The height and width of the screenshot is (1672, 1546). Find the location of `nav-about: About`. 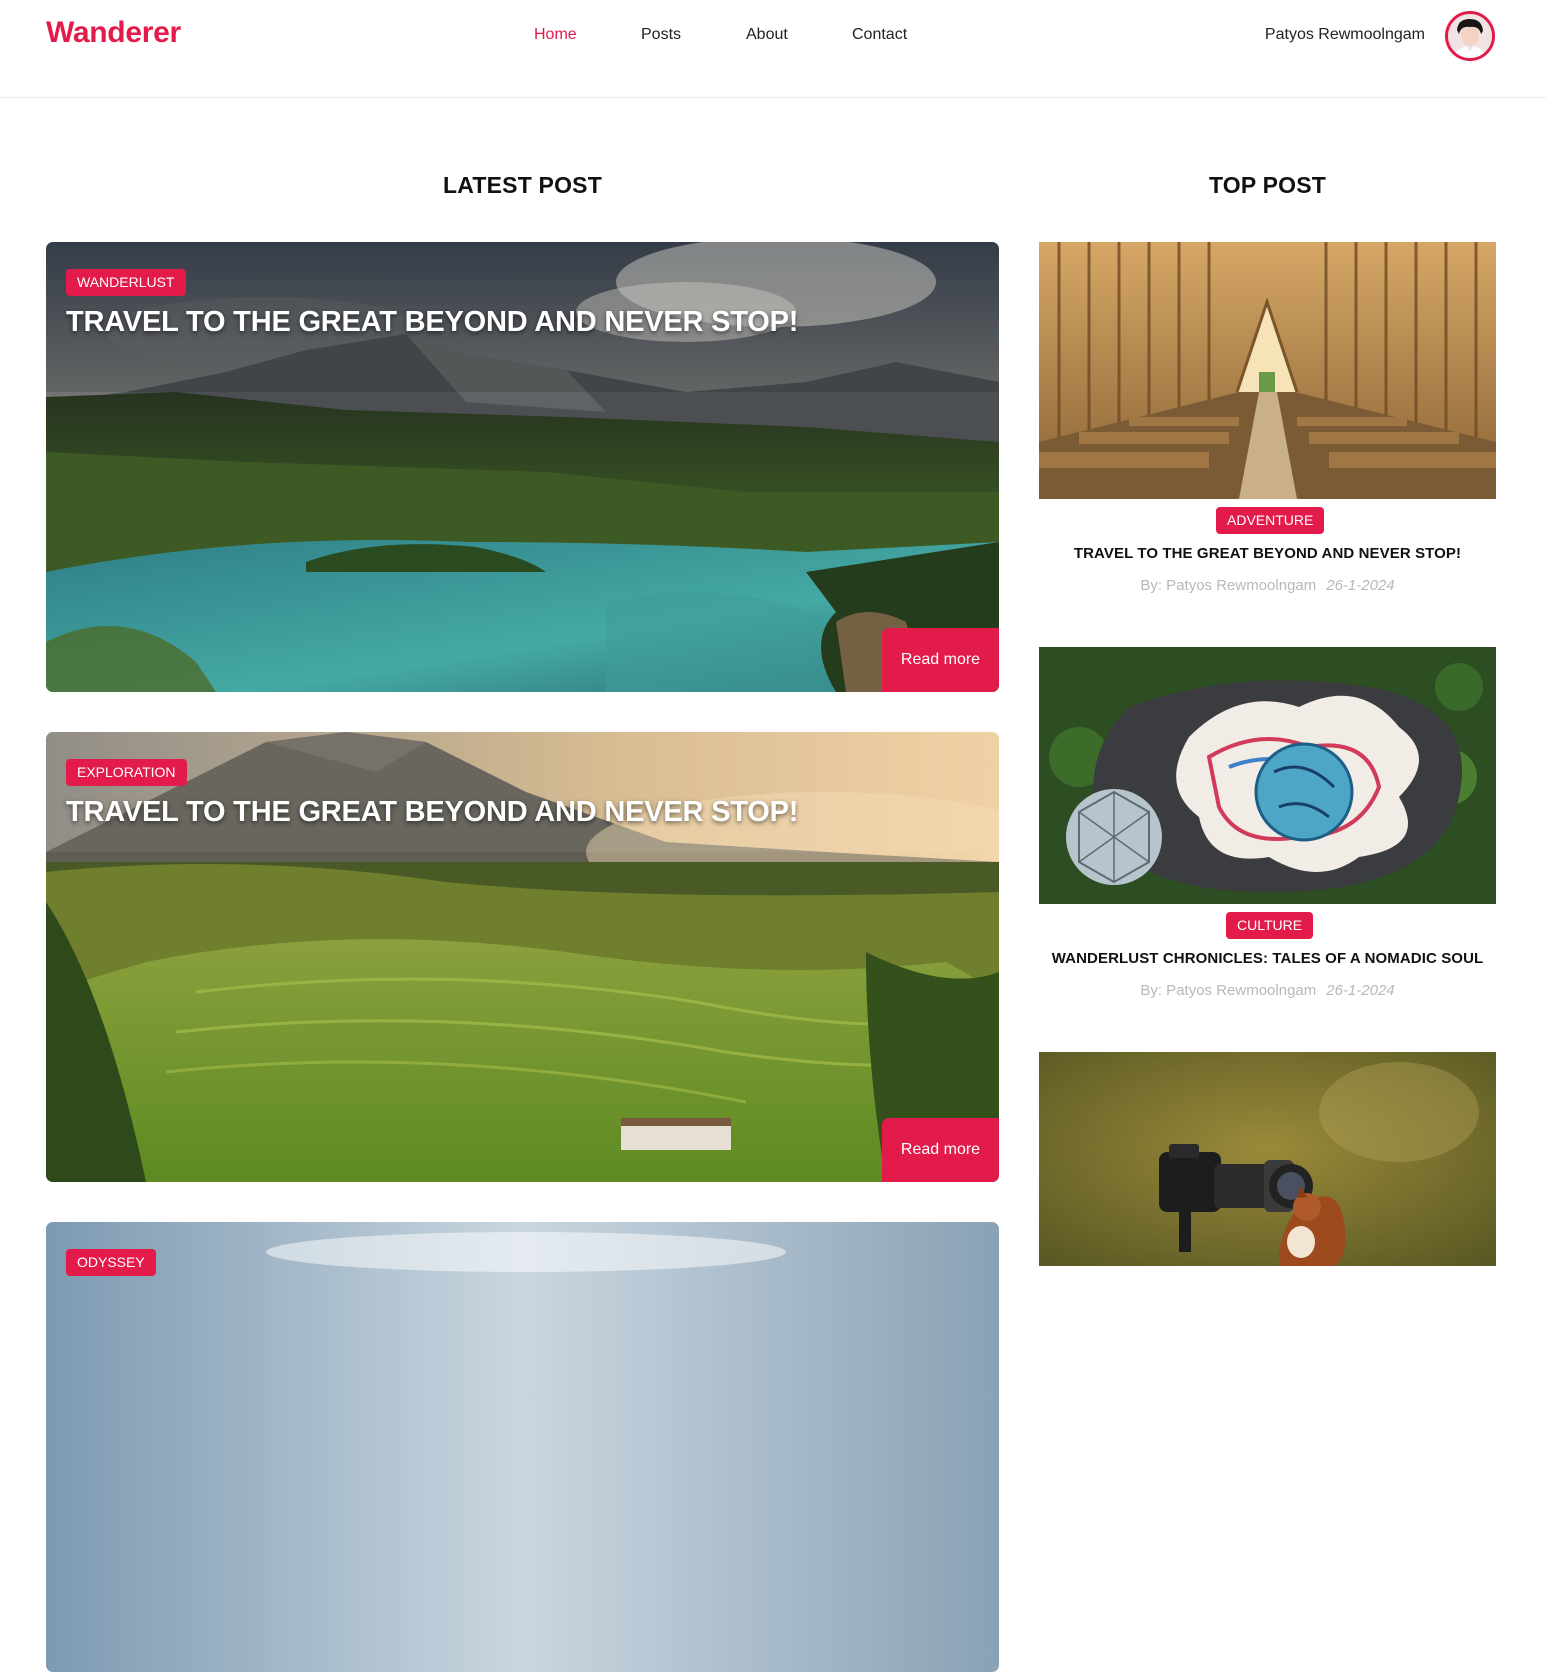

nav-about: About is located at coordinates (767, 35).